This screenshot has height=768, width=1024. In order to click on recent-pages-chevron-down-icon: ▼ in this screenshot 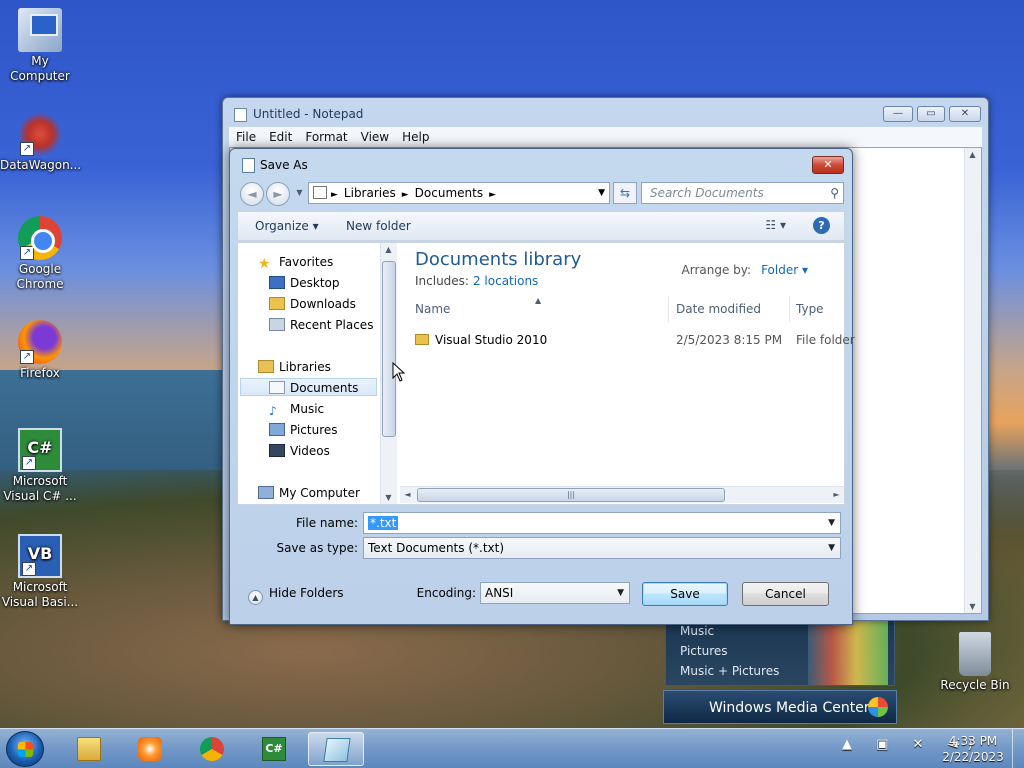, I will do `click(299, 192)`.